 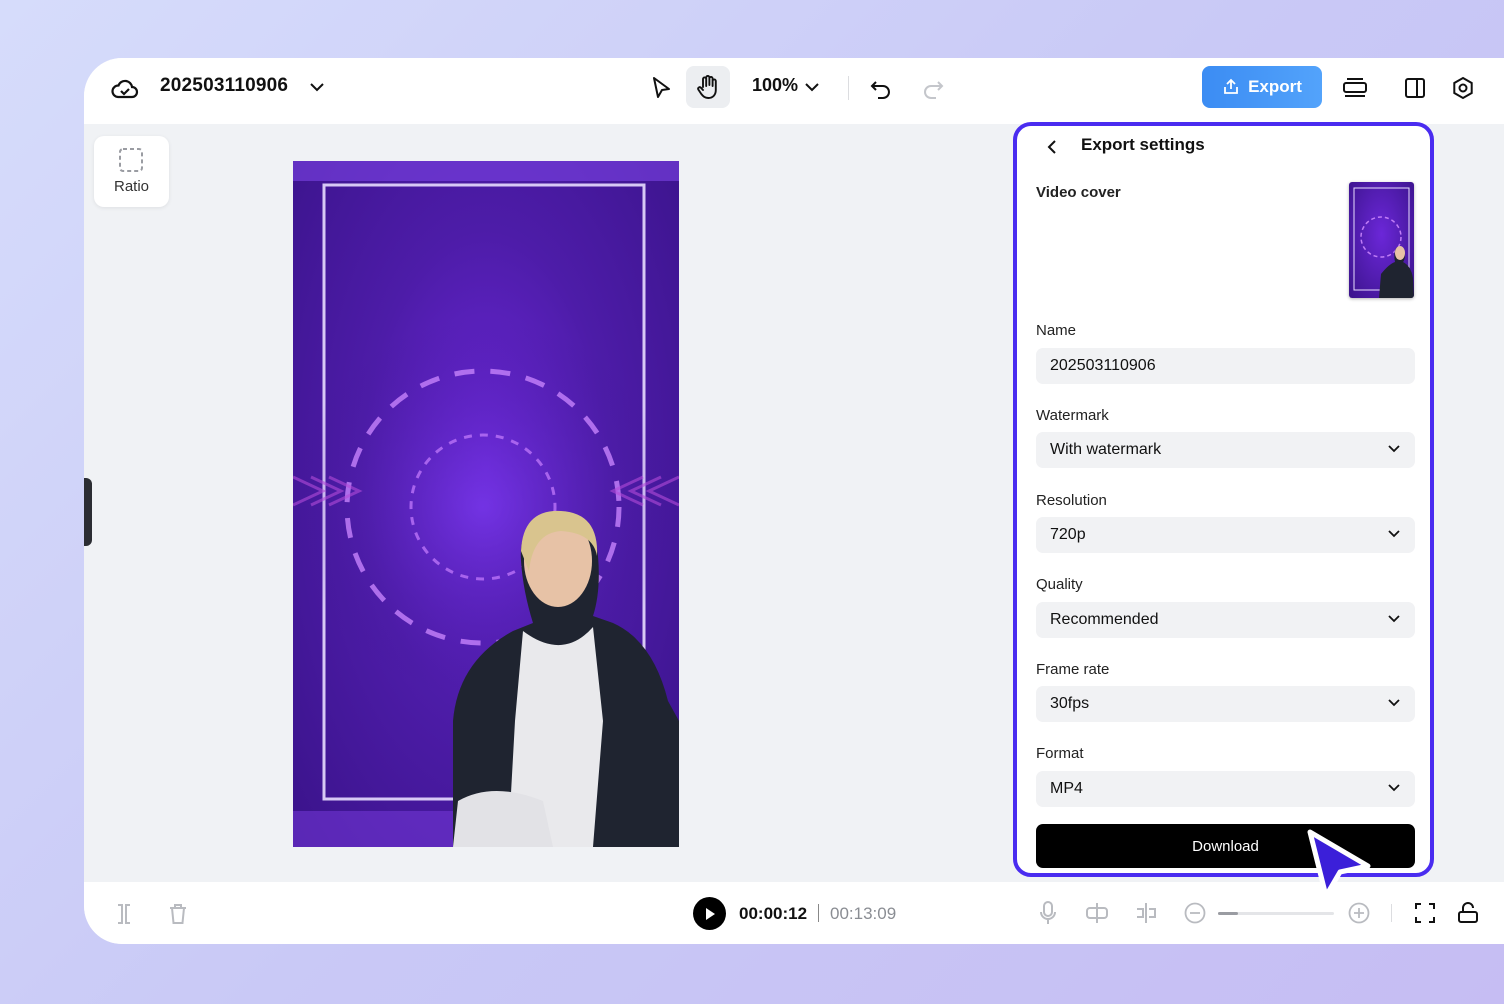 What do you see at coordinates (1359, 913) in the screenshot?
I see `zoom-in-icon` at bounding box center [1359, 913].